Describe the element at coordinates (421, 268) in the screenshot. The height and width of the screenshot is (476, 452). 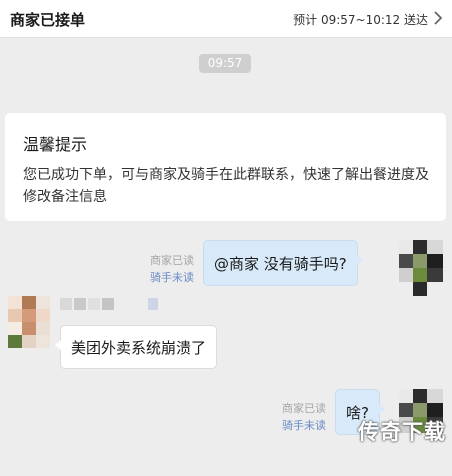
I see `user-avatar` at that location.